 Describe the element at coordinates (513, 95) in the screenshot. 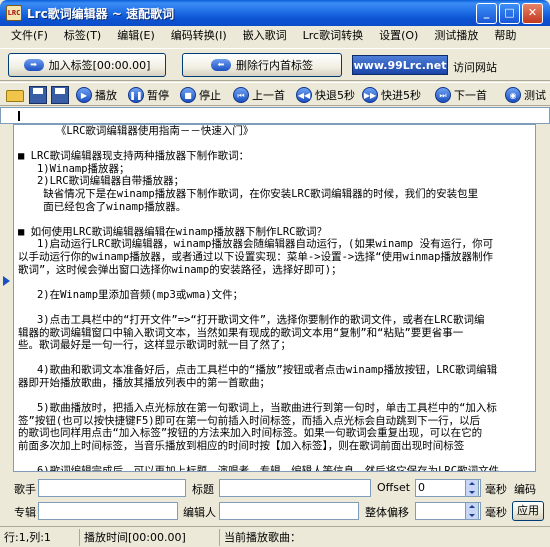

I see `test-icon: ◉` at that location.